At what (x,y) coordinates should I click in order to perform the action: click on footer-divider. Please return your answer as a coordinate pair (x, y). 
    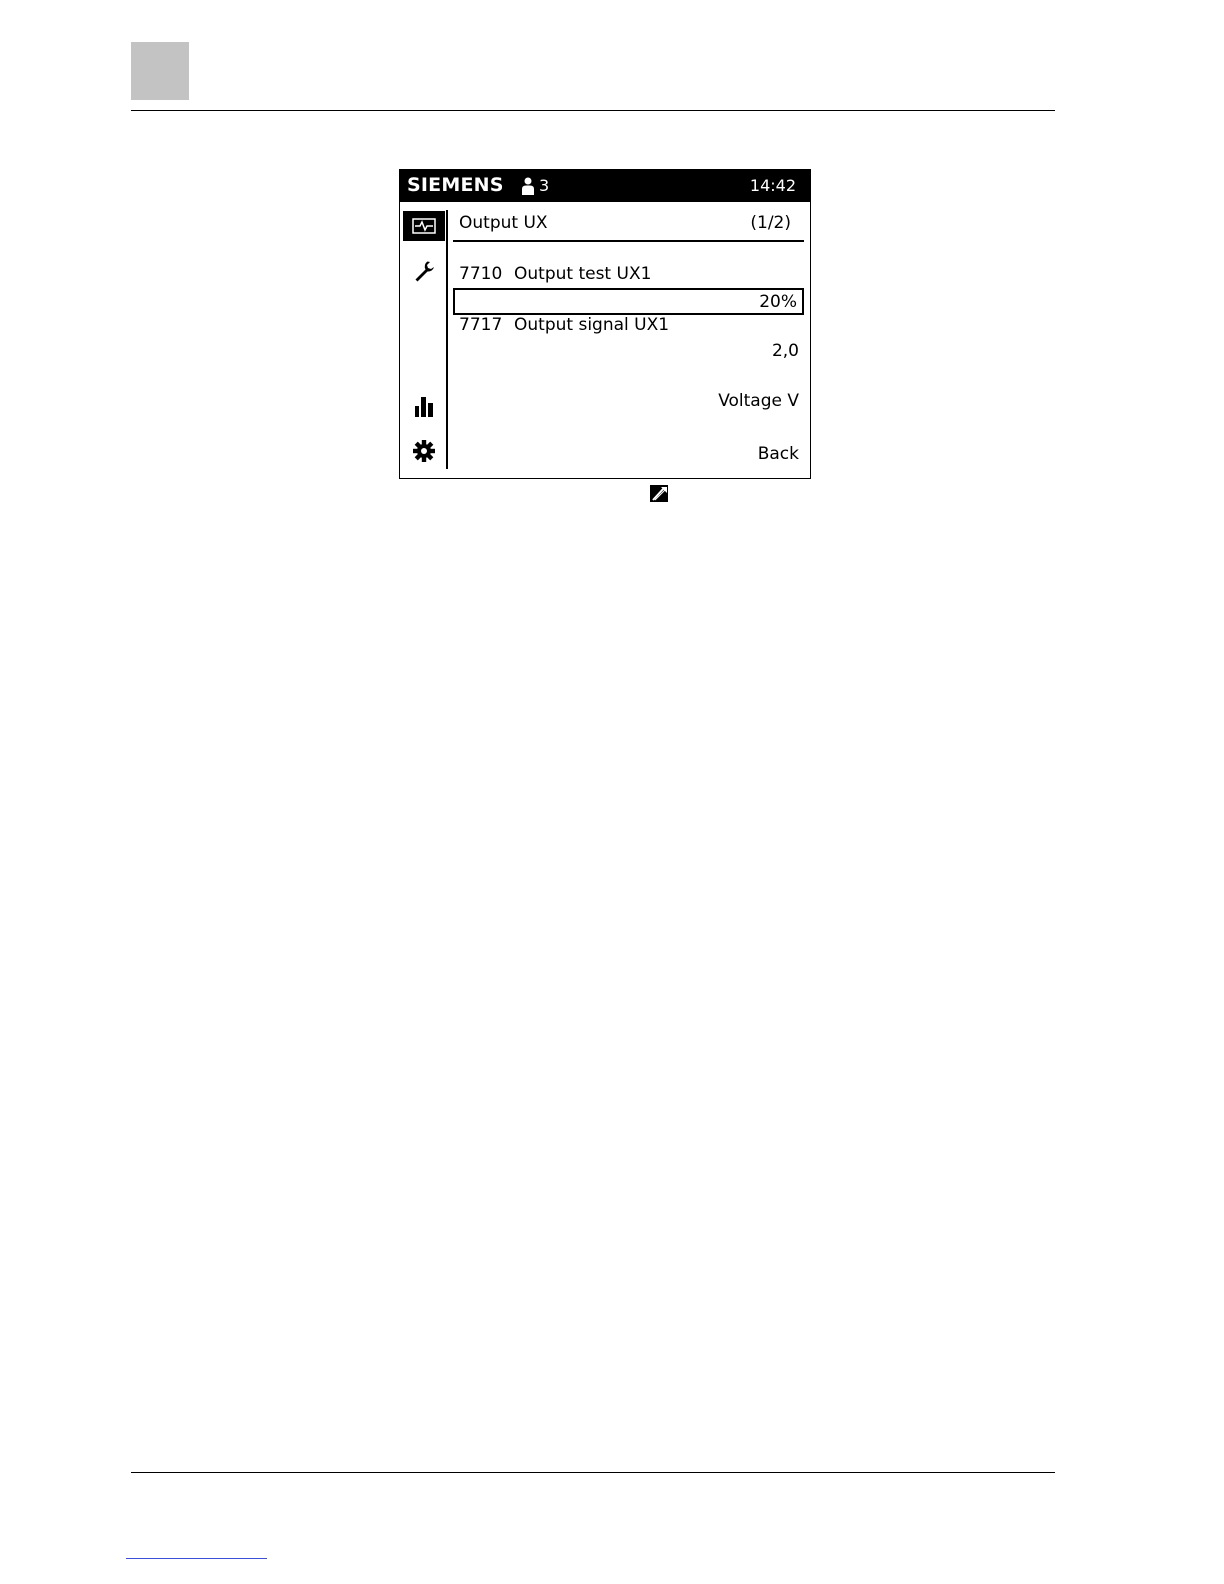
    Looking at the image, I should click on (593, 1472).